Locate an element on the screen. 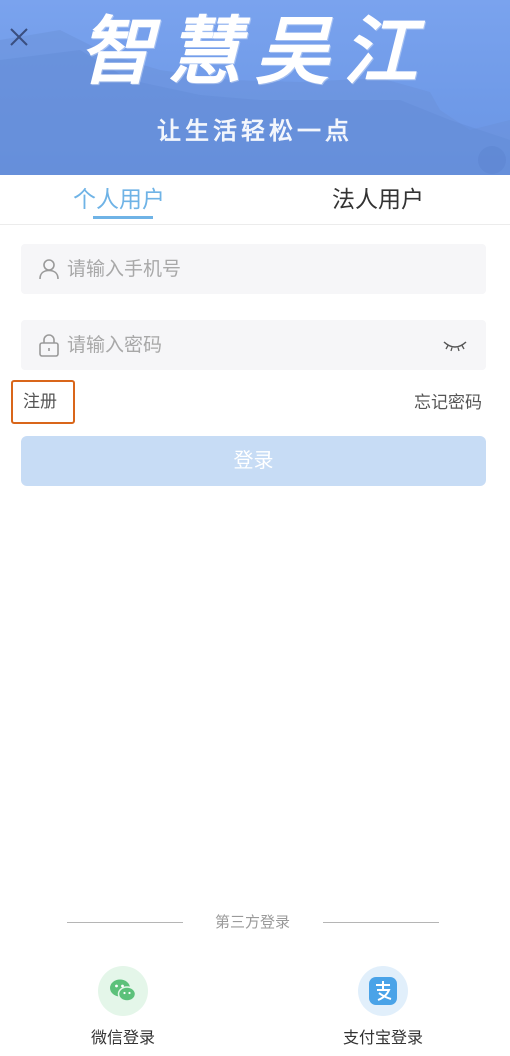 This screenshot has height=1056, width=510. wechat-icon is located at coordinates (123, 990).